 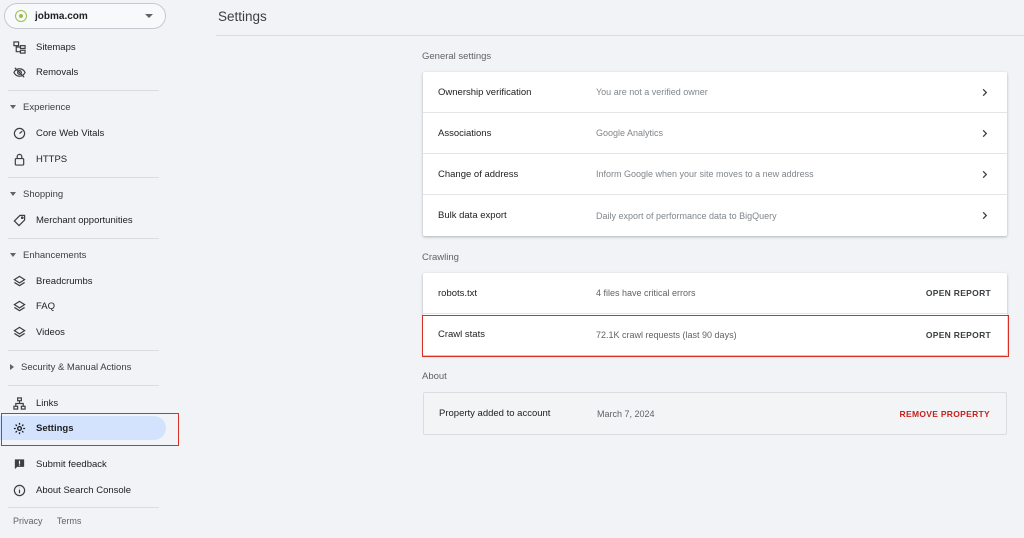 What do you see at coordinates (83, 306) in the screenshot?
I see `sidebar-item-faq: FAQ` at bounding box center [83, 306].